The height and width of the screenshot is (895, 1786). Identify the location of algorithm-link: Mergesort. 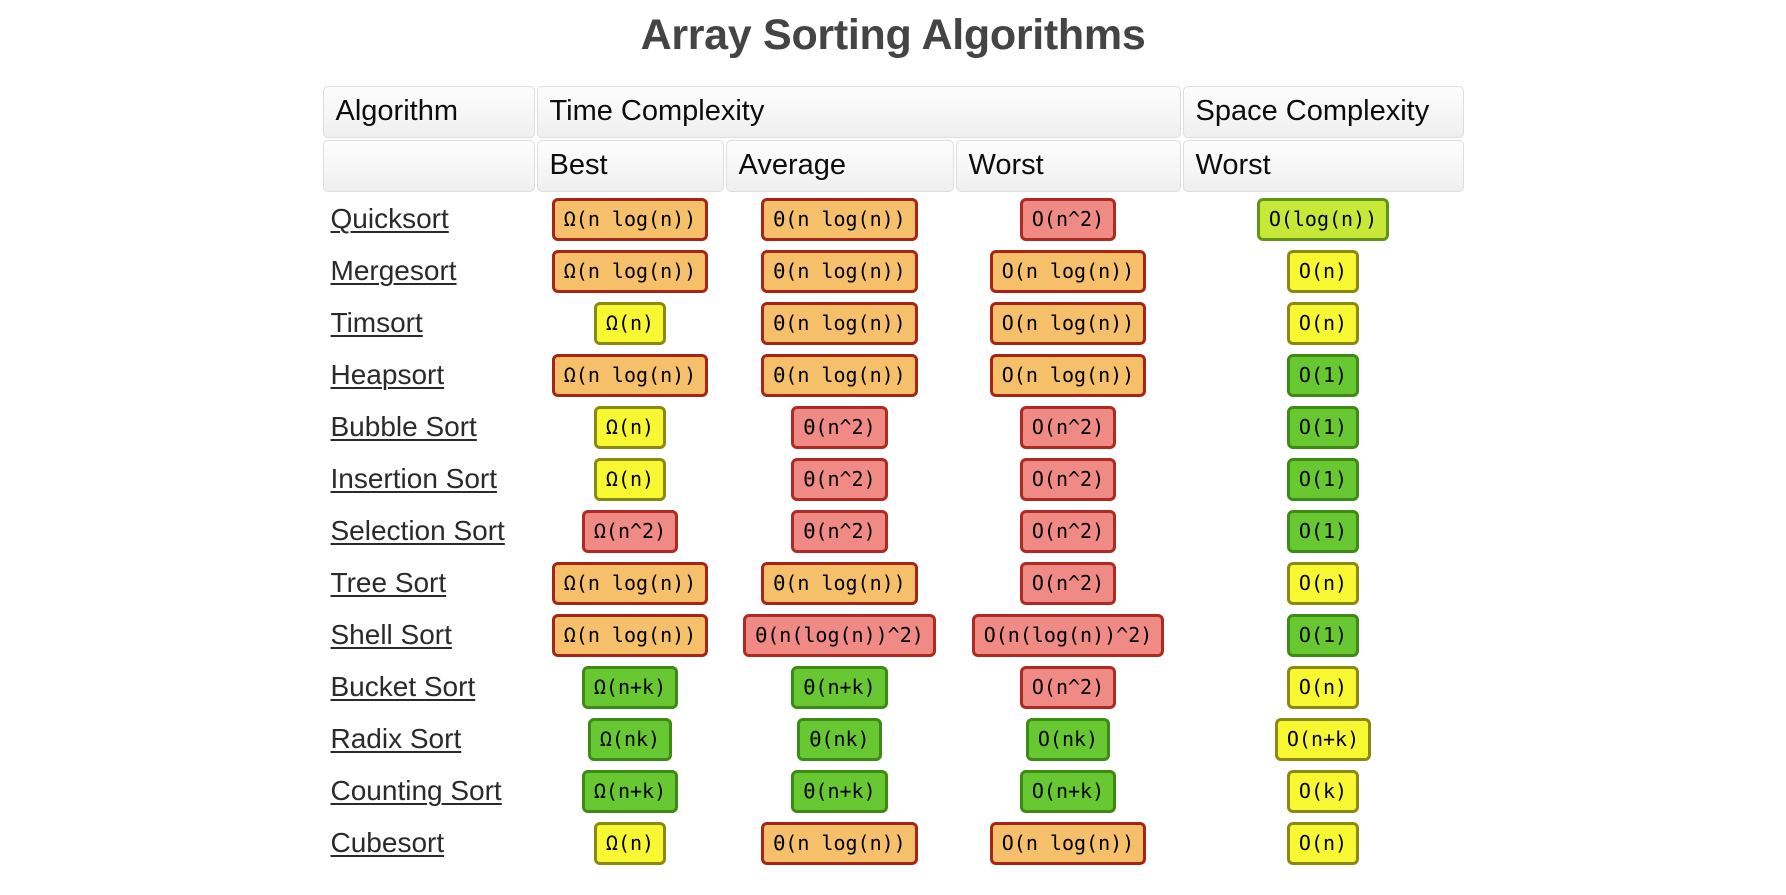
(394, 270).